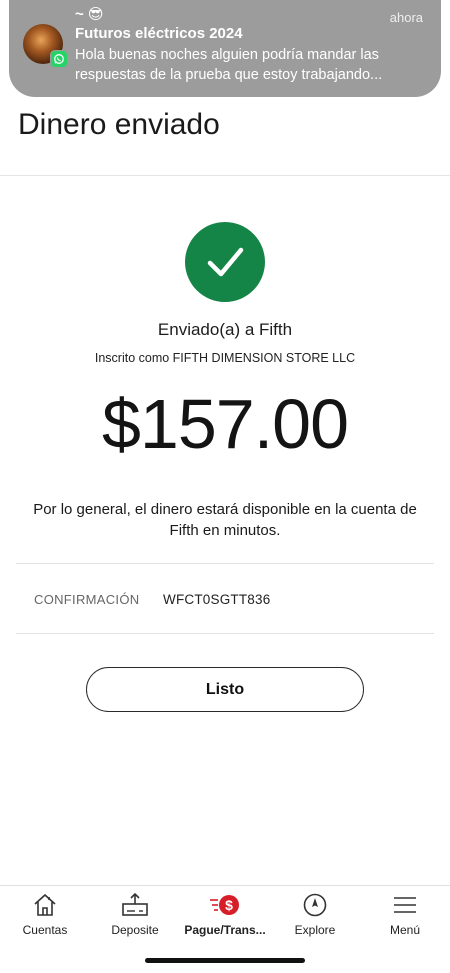 Image resolution: width=450 pixels, height=973 pixels. I want to click on whatsapp-icon, so click(59, 59).